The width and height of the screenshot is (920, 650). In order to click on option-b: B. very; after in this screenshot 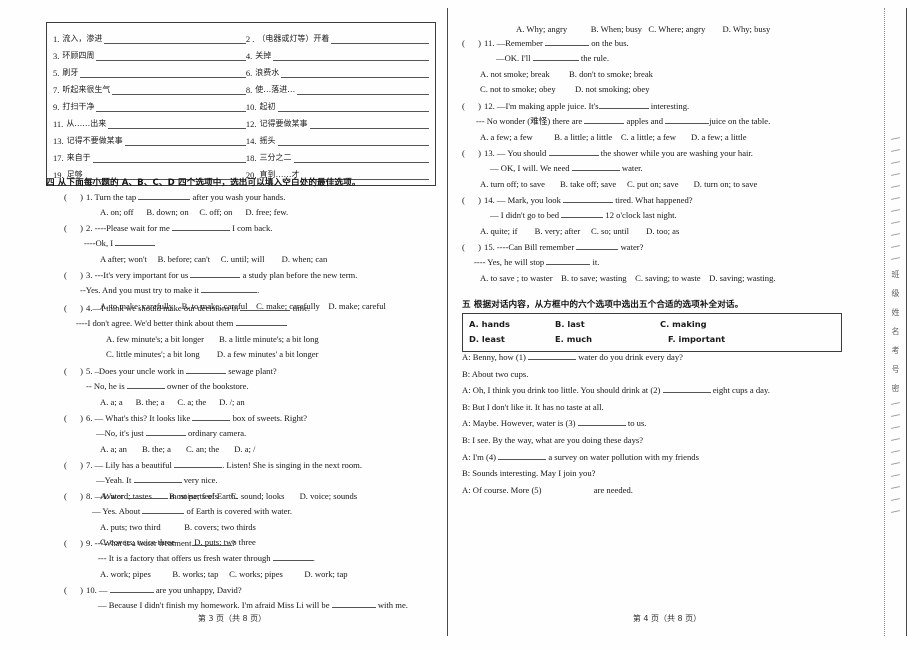, I will do `click(558, 231)`.